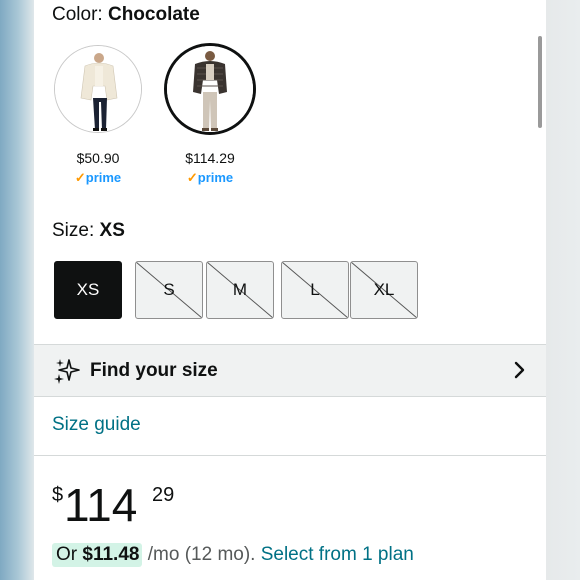  What do you see at coordinates (80, 14) in the screenshot?
I see `color-label: Color:` at bounding box center [80, 14].